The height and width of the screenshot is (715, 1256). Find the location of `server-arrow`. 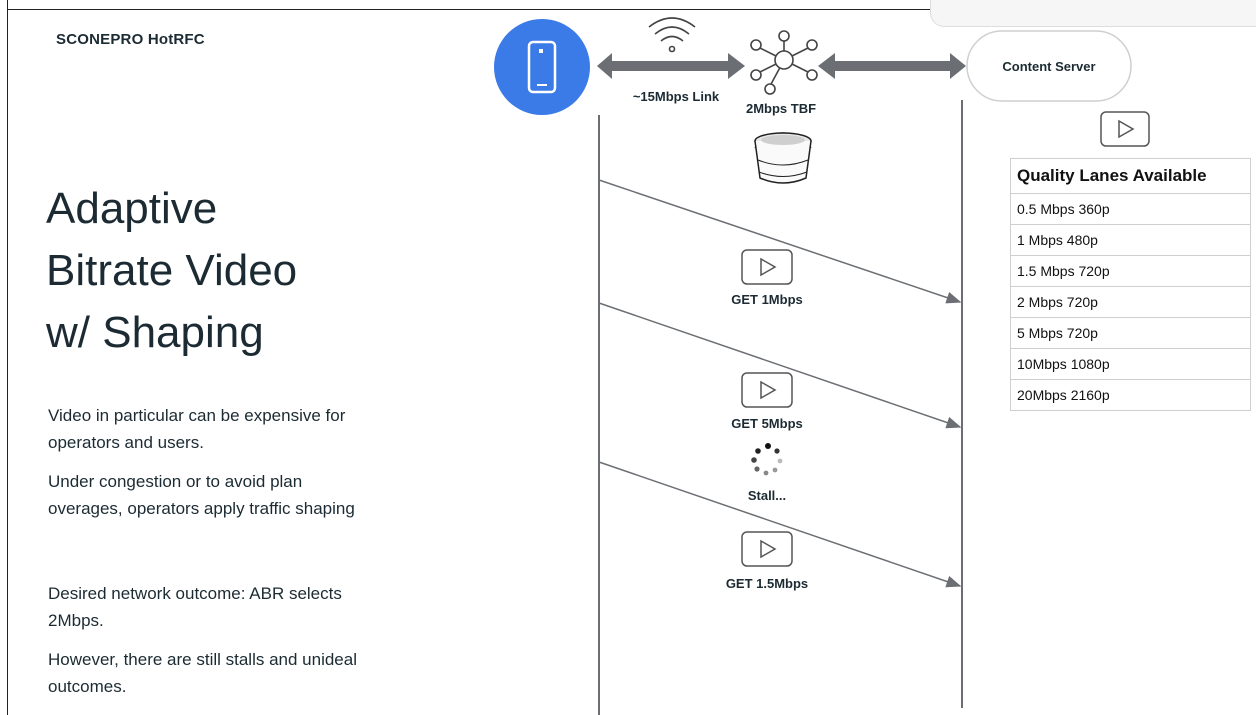

server-arrow is located at coordinates (892, 66).